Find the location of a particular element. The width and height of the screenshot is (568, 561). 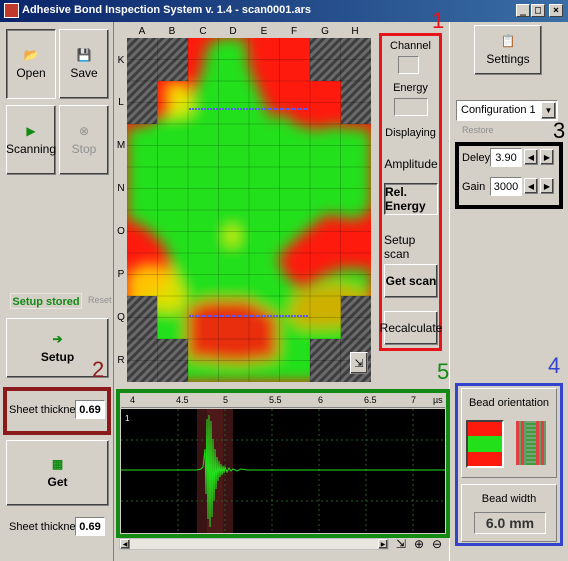

row-label-m: M is located at coordinates (121, 145).